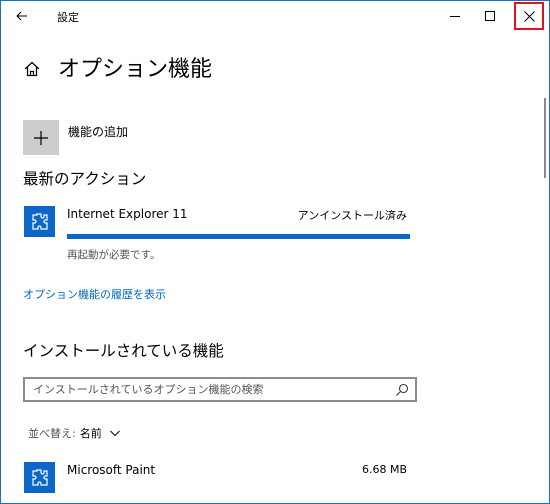  What do you see at coordinates (123, 351) in the screenshot?
I see `installed-features-heading: インストールされている機能` at bounding box center [123, 351].